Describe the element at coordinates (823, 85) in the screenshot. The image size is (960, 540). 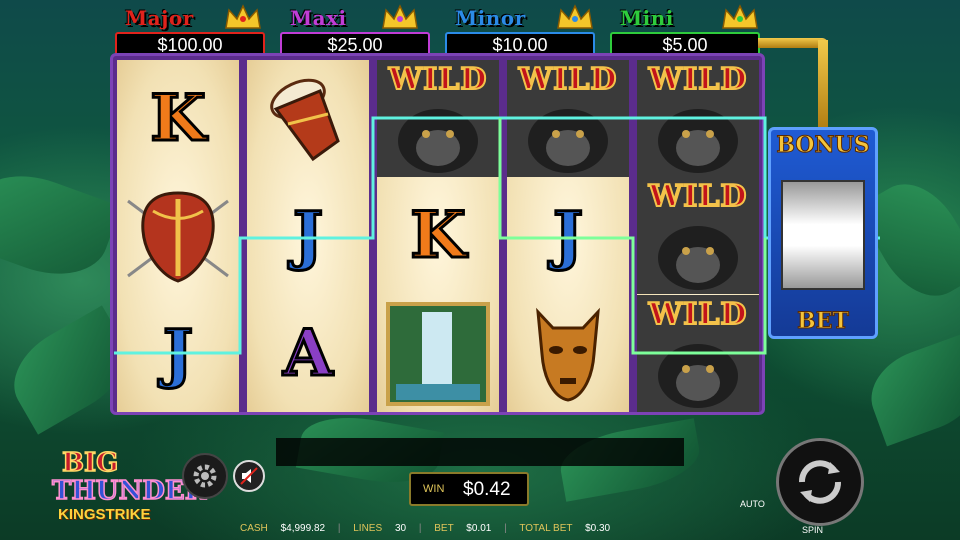
I see `pipe-decoration` at that location.